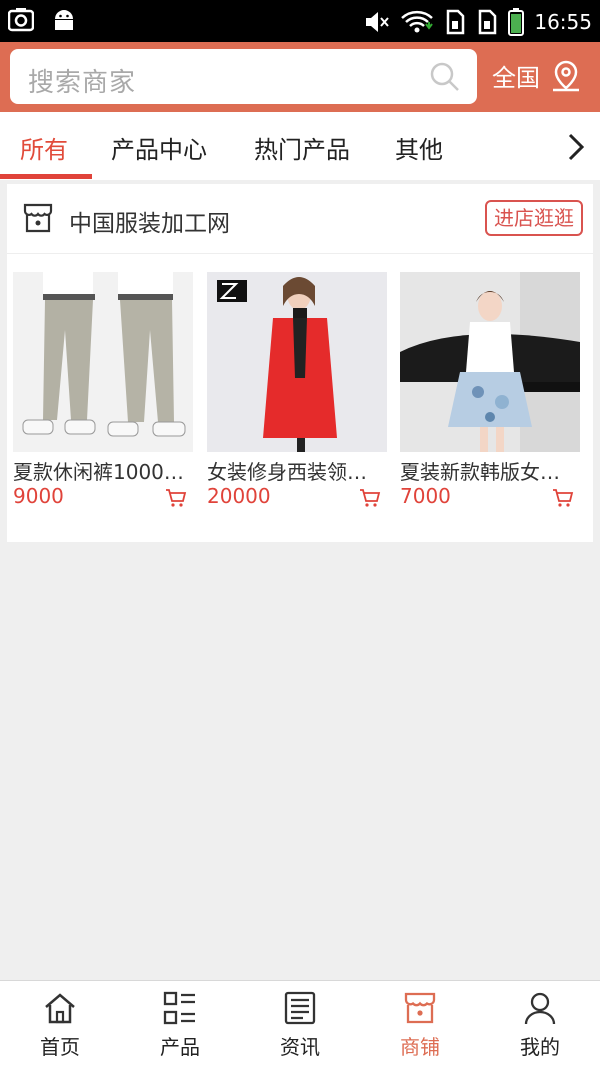 This screenshot has height=1067, width=600. What do you see at coordinates (60, 1047) in the screenshot?
I see `nav-home-label: 首页` at bounding box center [60, 1047].